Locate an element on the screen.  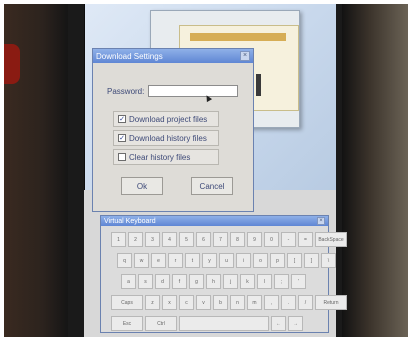
keyboard-key: → is located at coordinates (295, 323).